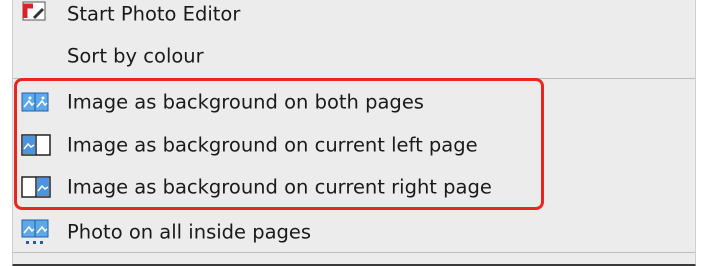  Describe the element at coordinates (354, 260) in the screenshot. I see `menu-item-partial` at that location.